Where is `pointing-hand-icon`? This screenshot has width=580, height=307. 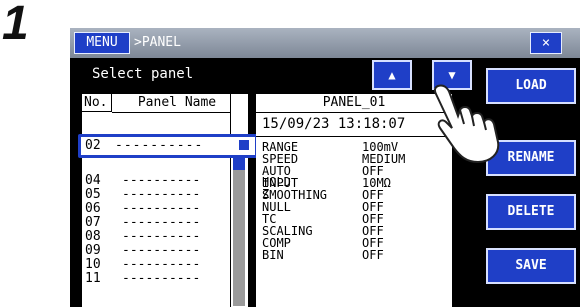
pointing-hand-icon is located at coordinates (466, 124).